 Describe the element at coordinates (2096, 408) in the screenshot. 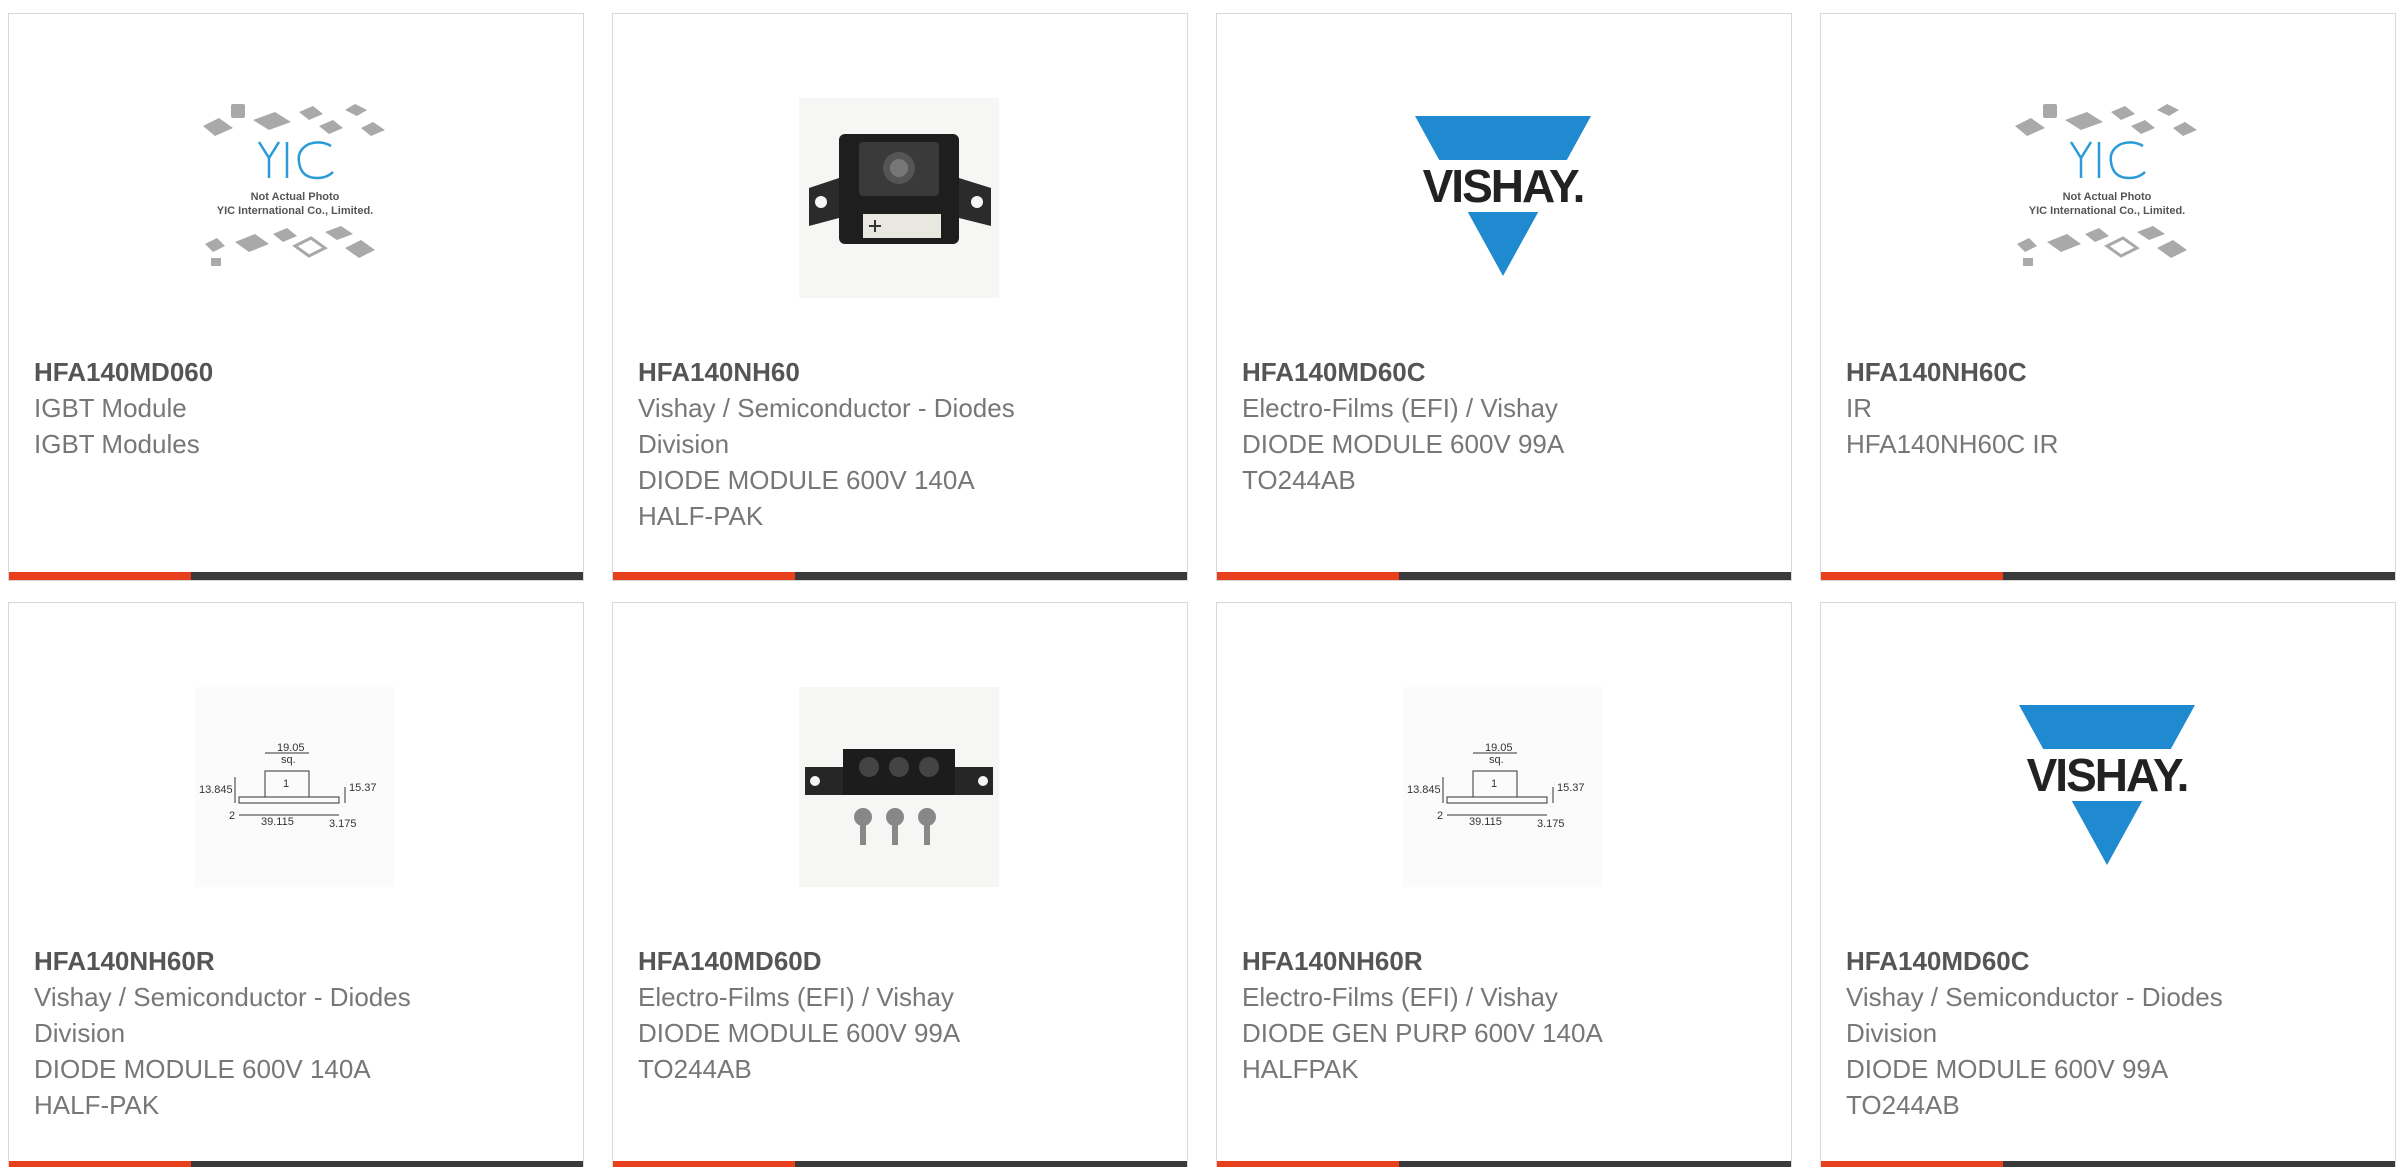

I see `product-info: HFA140NH60C IR HFA140NH60C IR` at that location.